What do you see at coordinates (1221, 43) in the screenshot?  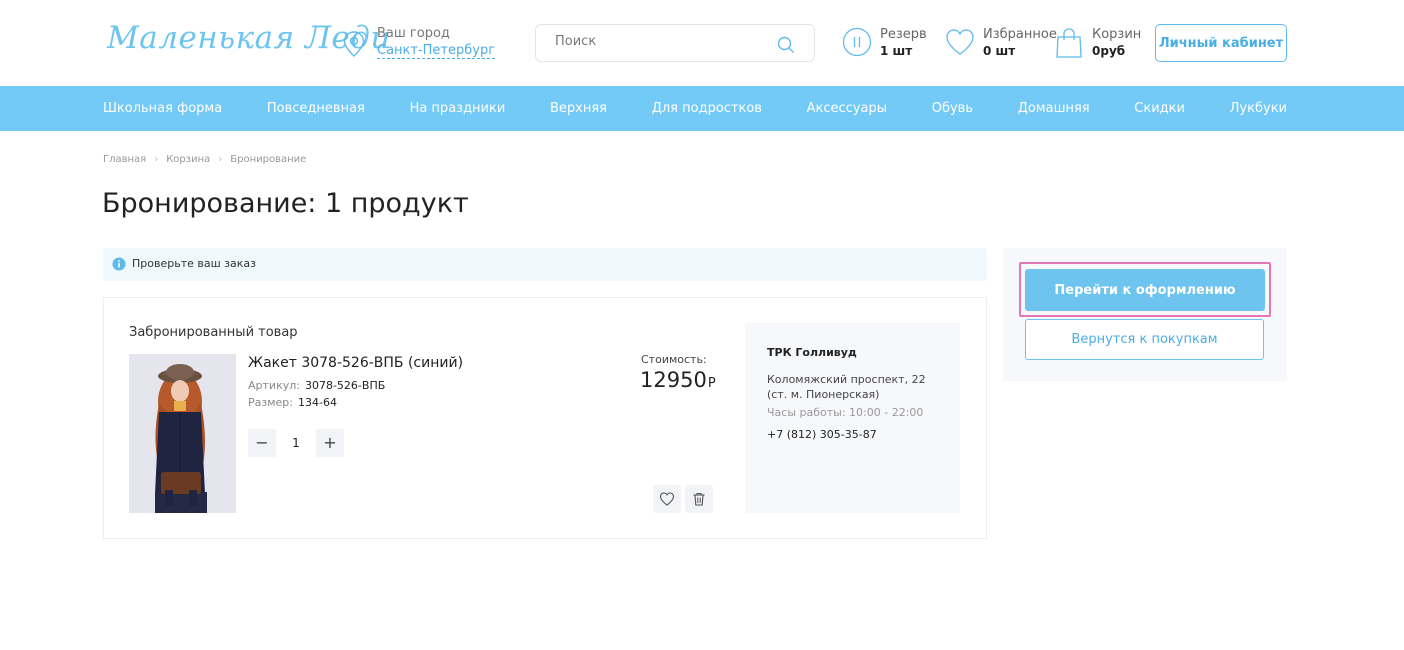 I see `account-button: Личный кабинет` at bounding box center [1221, 43].